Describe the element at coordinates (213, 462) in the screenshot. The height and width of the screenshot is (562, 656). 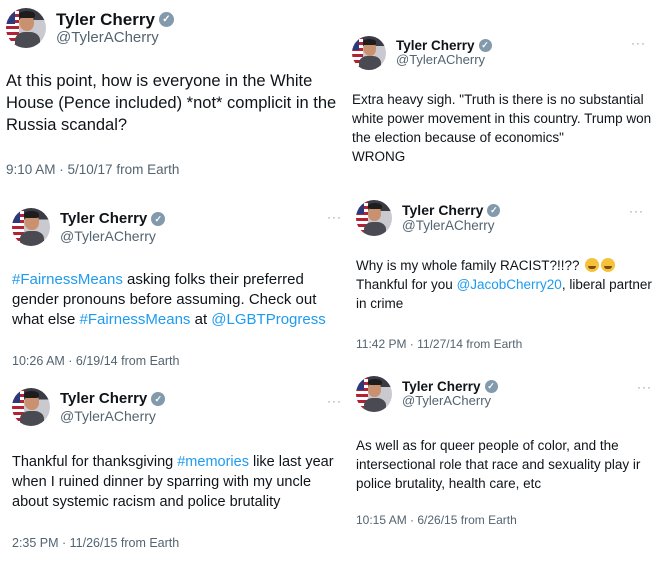
I see `hashtag-link: #memories` at that location.